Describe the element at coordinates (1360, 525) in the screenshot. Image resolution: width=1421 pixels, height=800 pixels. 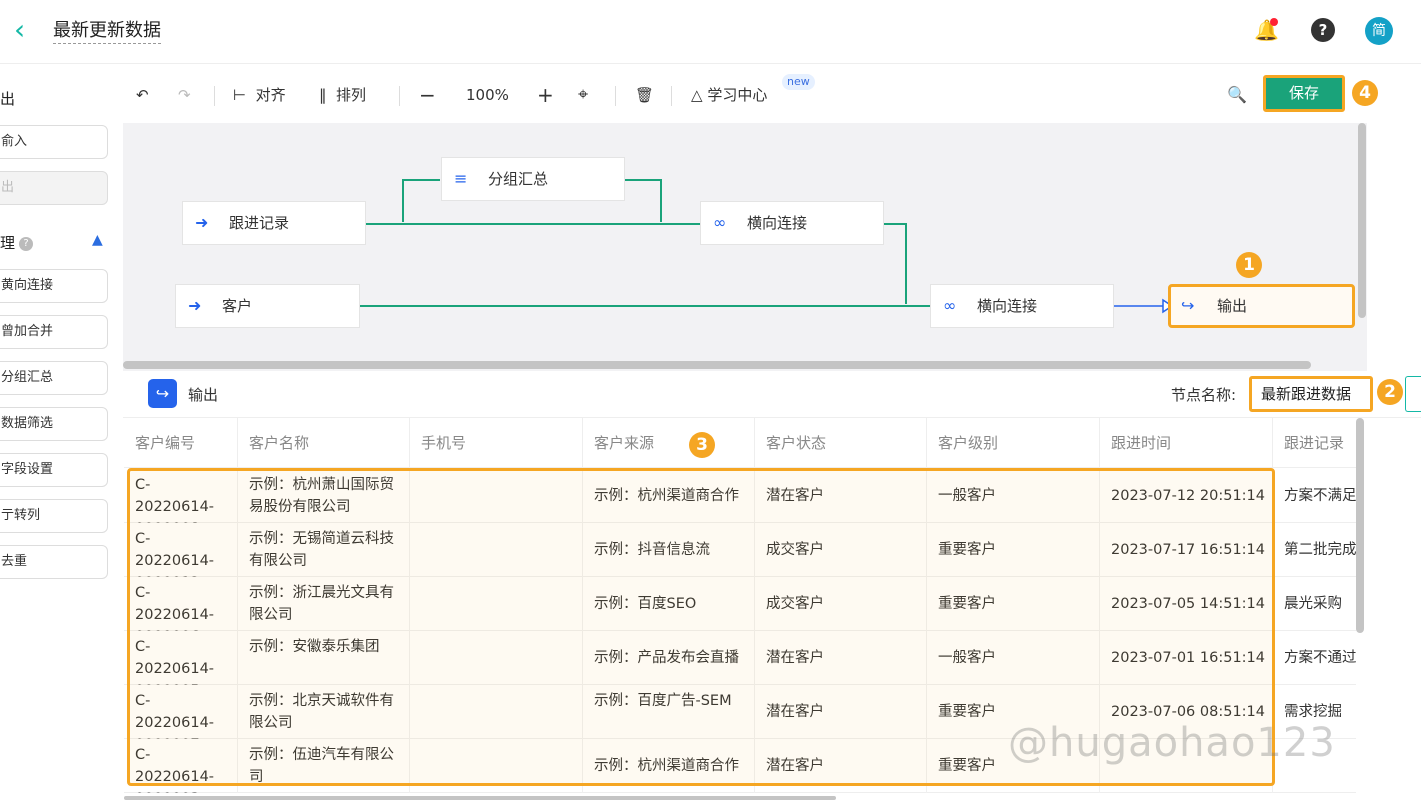
I see `table-vertical-scrollbar` at that location.